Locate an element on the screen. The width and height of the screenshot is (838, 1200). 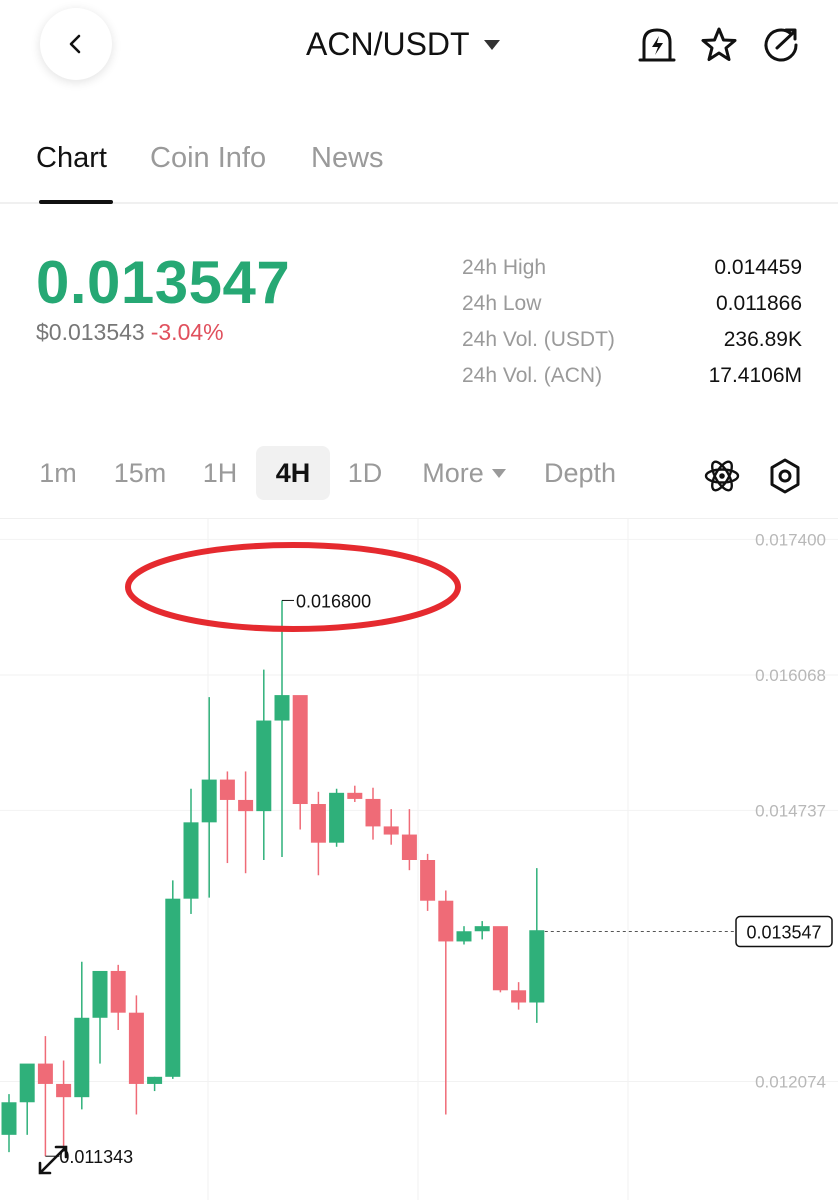
stat-value: 0.011866 is located at coordinates (758, 303).